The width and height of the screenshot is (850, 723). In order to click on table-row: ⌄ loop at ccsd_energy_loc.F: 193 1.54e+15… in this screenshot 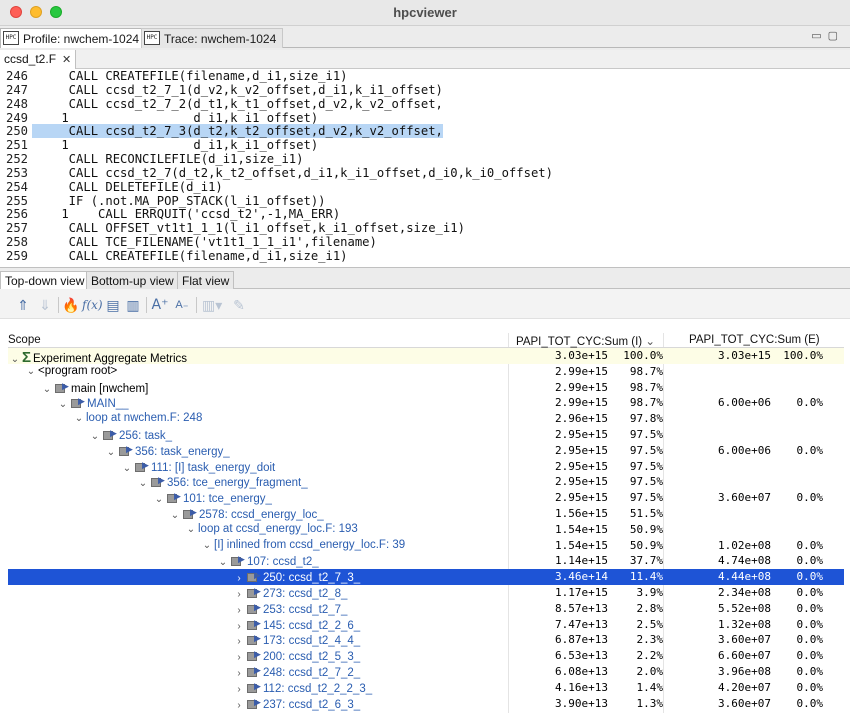, I will do `click(426, 530)`.